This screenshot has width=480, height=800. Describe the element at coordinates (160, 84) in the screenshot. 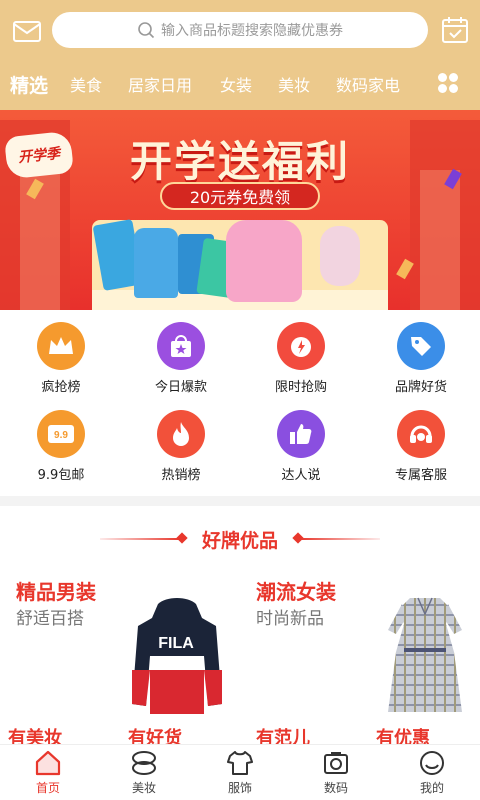

I see `tab-jujia: 居家日用` at that location.